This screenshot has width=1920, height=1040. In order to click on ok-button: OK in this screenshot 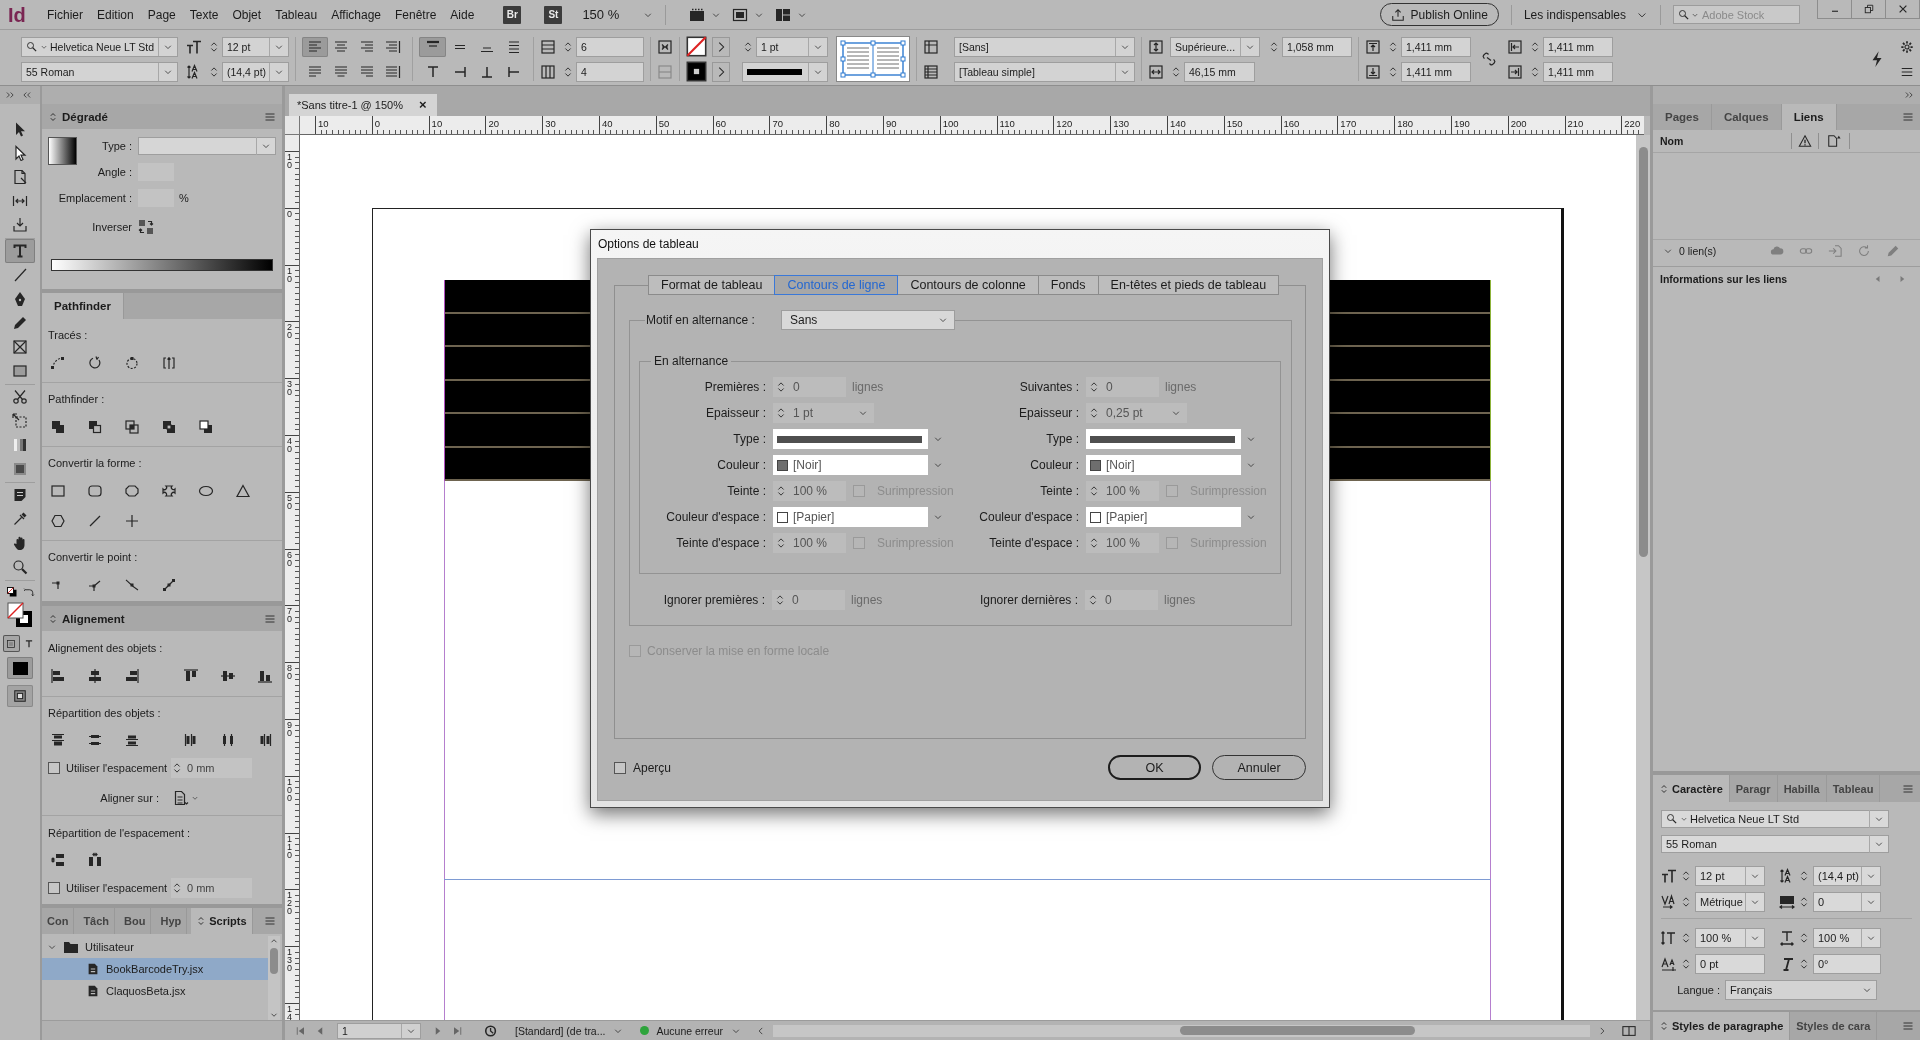, I will do `click(1154, 767)`.